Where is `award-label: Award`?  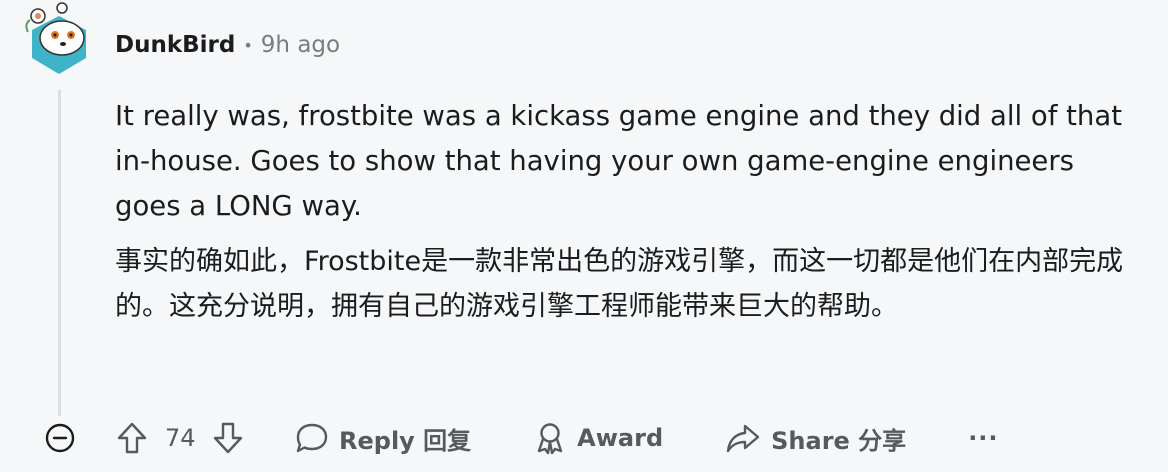 award-label: Award is located at coordinates (620, 438).